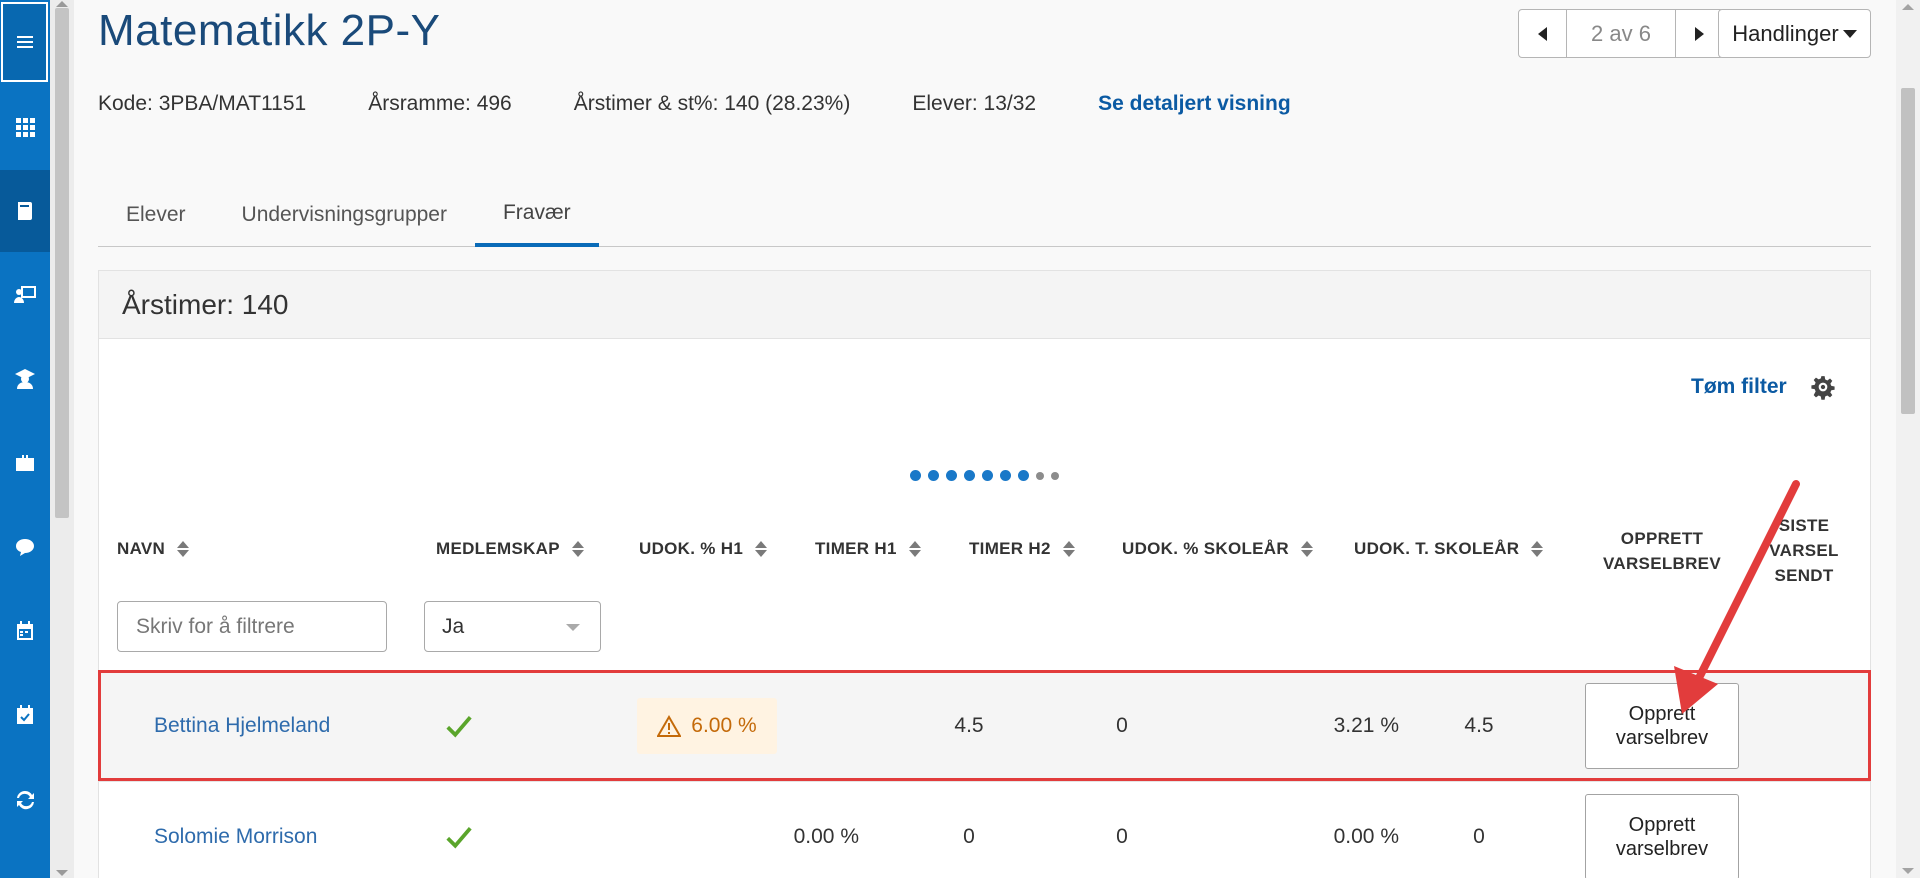  Describe the element at coordinates (25, 127) in the screenshot. I see `apps-grid-icon` at that location.